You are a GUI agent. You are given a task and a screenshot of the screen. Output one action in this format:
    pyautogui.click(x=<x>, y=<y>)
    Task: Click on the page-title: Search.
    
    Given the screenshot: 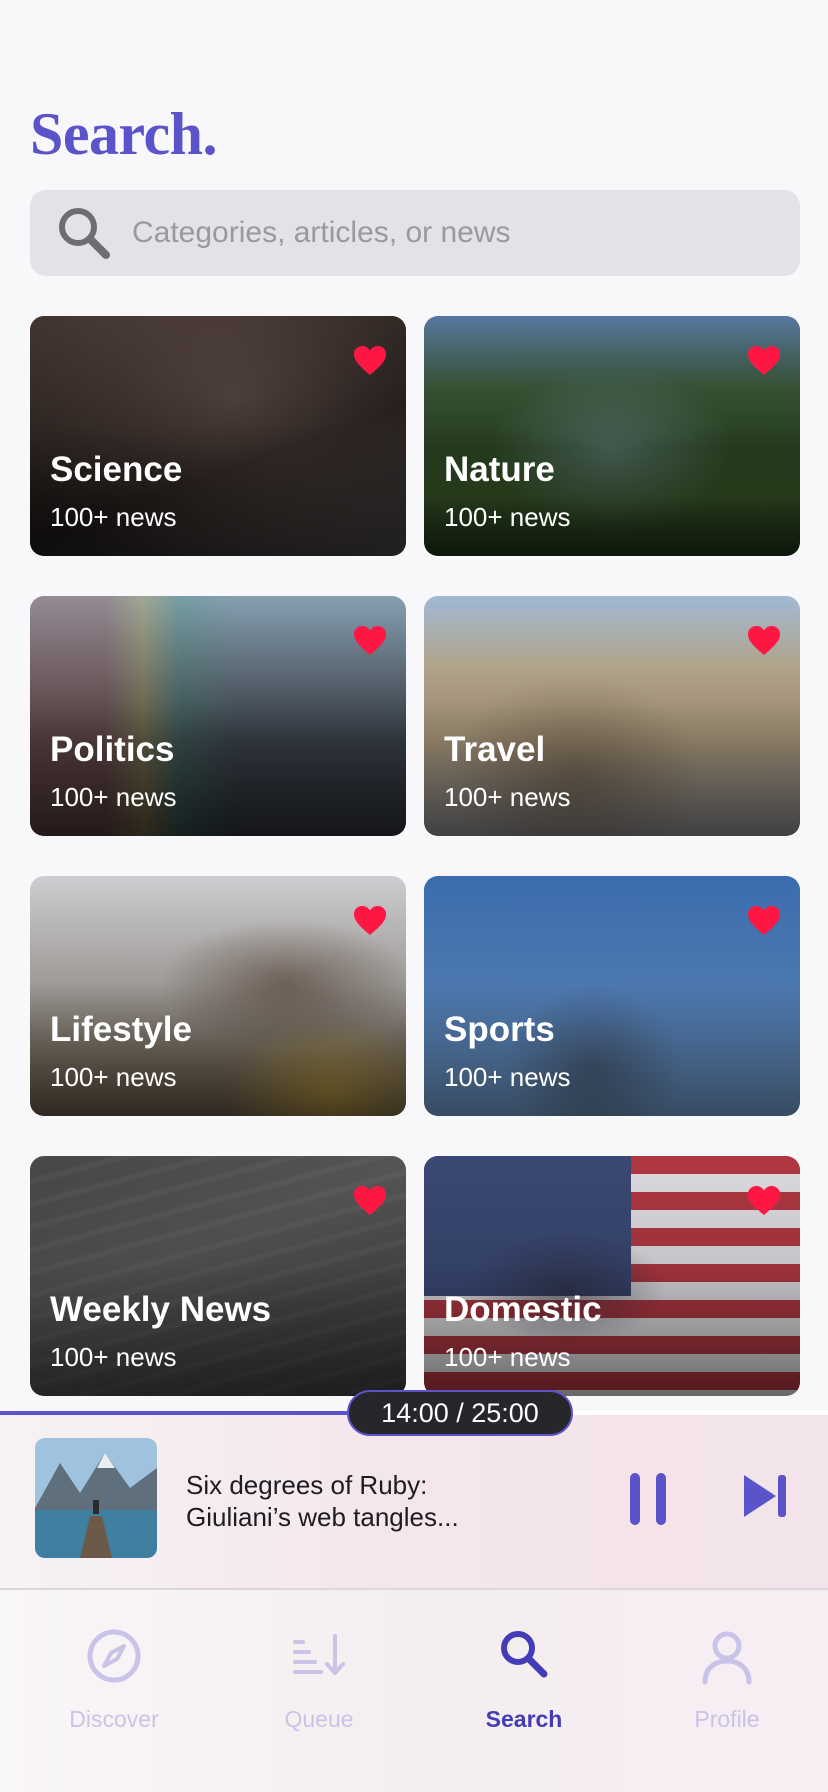 What is the action you would take?
    pyautogui.click(x=124, y=134)
    